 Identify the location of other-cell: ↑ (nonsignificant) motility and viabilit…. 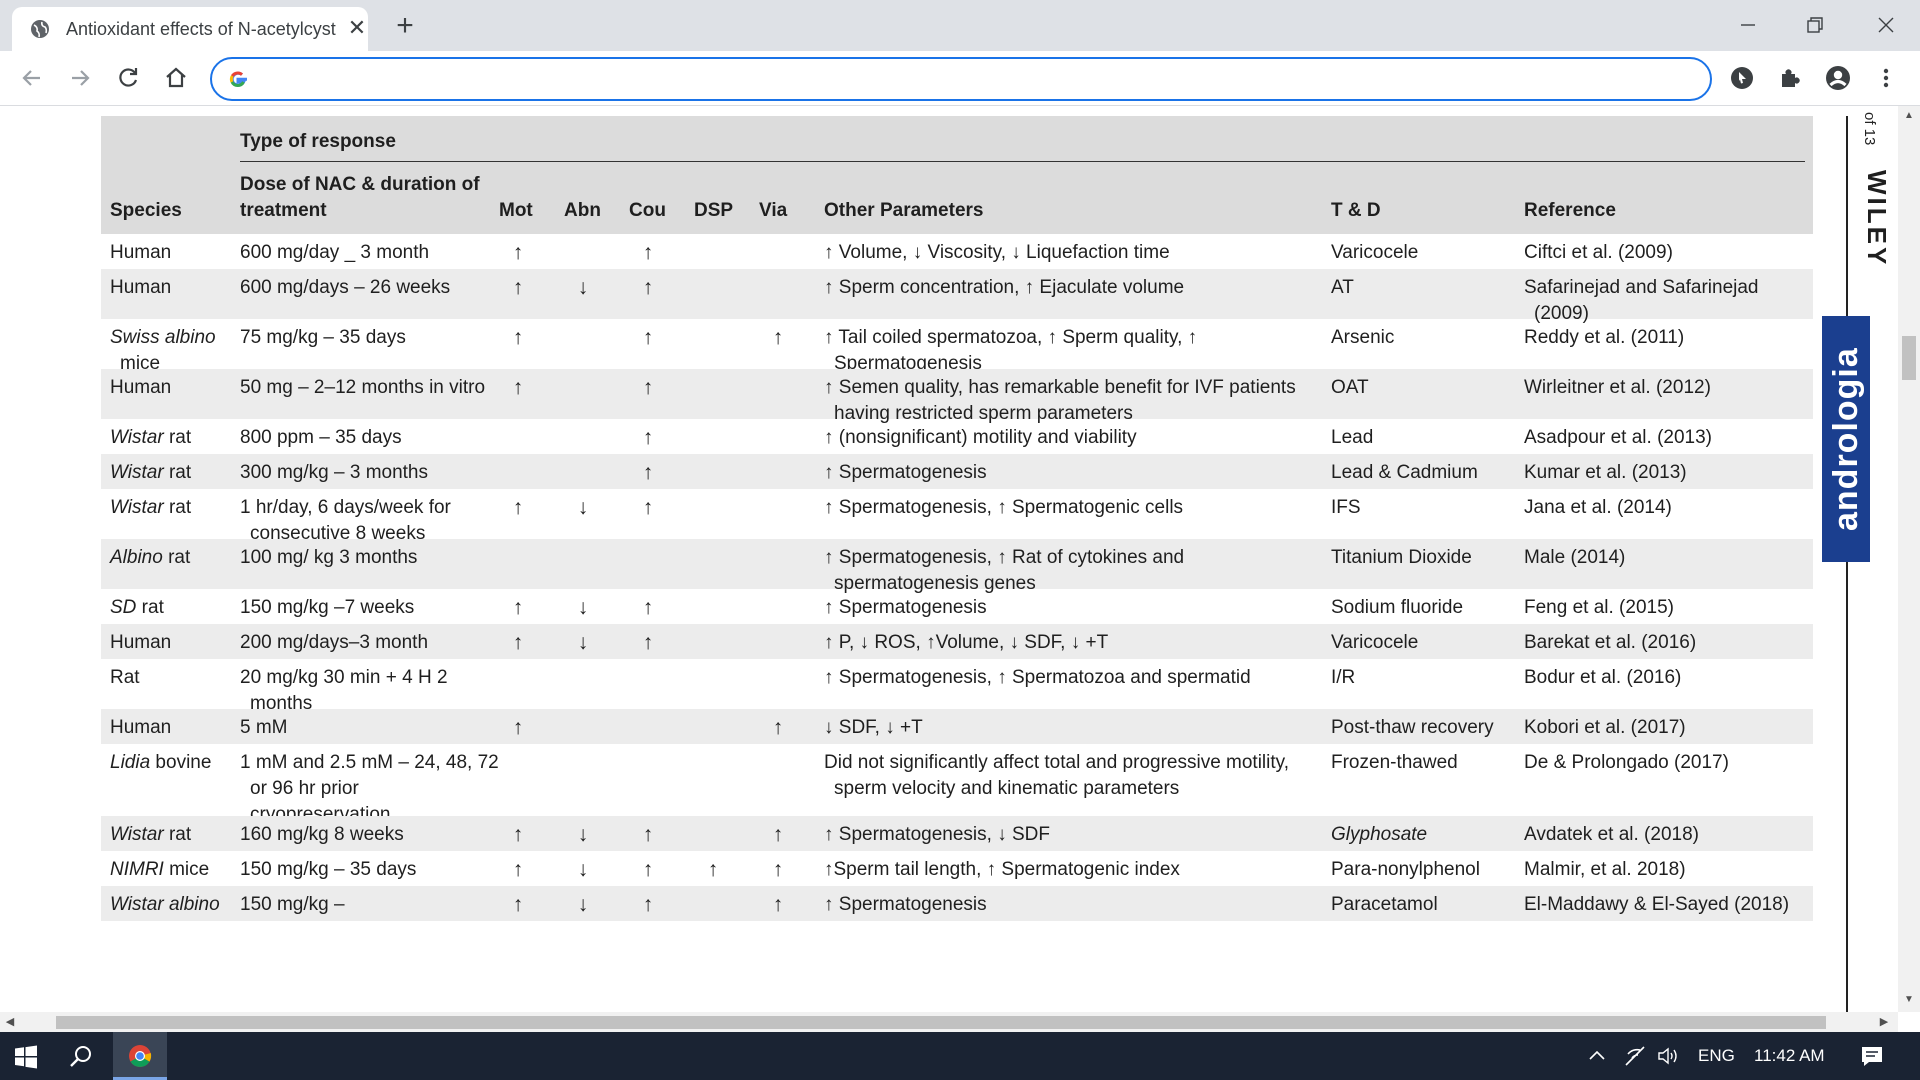
(980, 437).